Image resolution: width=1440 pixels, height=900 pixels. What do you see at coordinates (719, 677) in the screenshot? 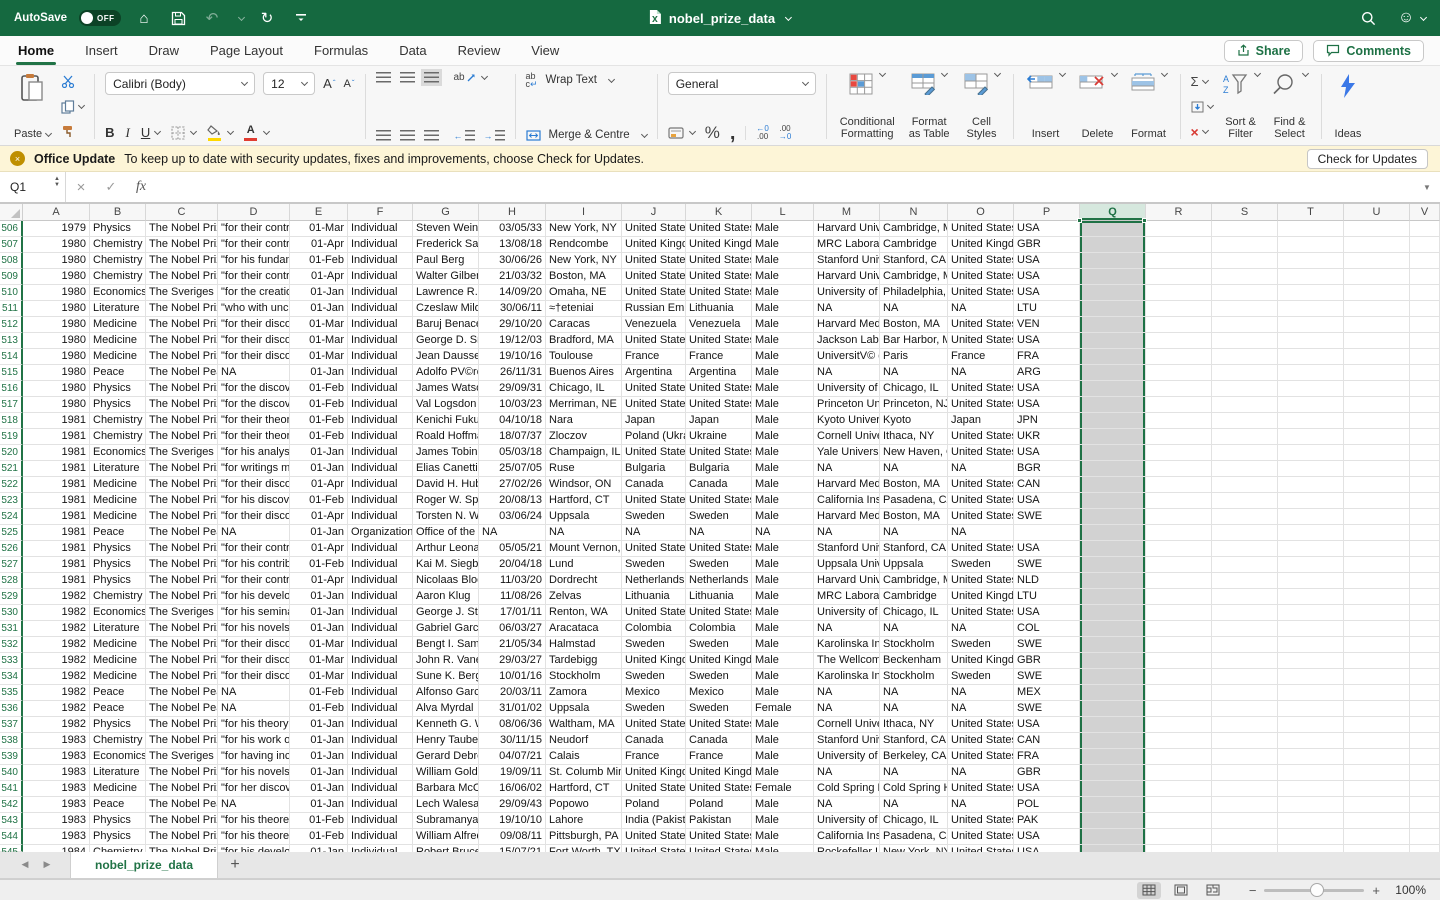
I see `cell-K534: Sweden` at bounding box center [719, 677].